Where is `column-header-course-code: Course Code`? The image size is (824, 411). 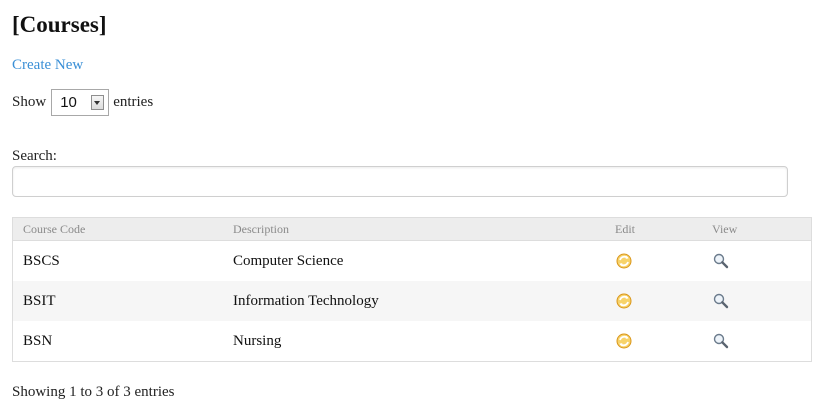
column-header-course-code: Course Code is located at coordinates (118, 229).